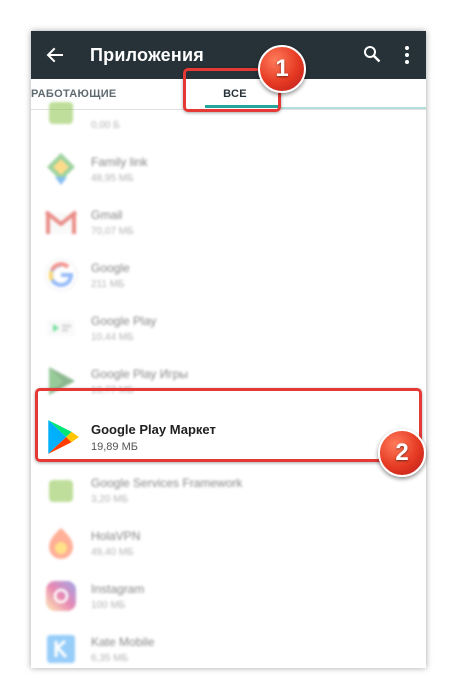  I want to click on app-size: 0,00 Б, so click(105, 125).